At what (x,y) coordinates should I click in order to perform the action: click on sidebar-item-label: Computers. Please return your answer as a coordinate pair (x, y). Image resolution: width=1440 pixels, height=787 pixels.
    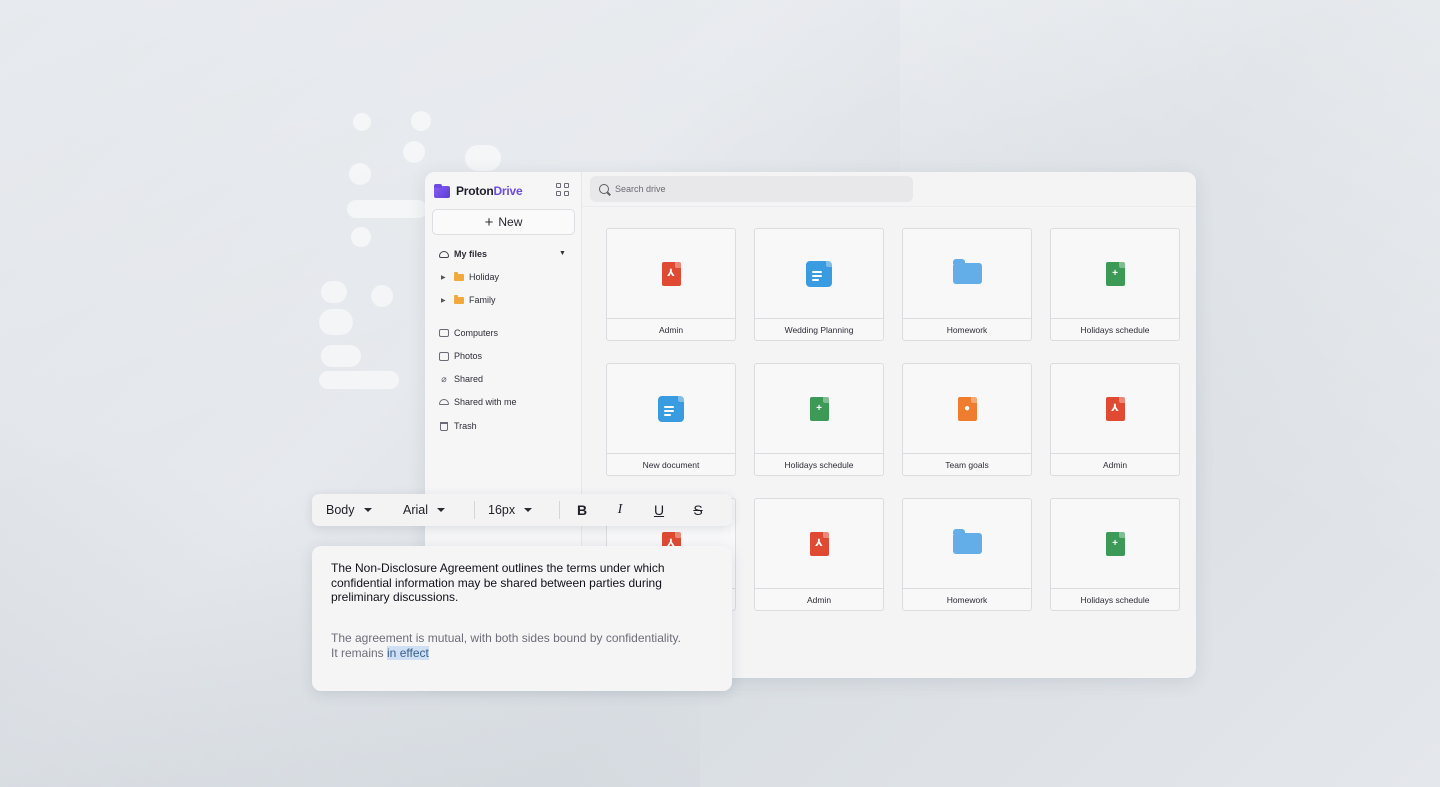
    Looking at the image, I should click on (476, 333).